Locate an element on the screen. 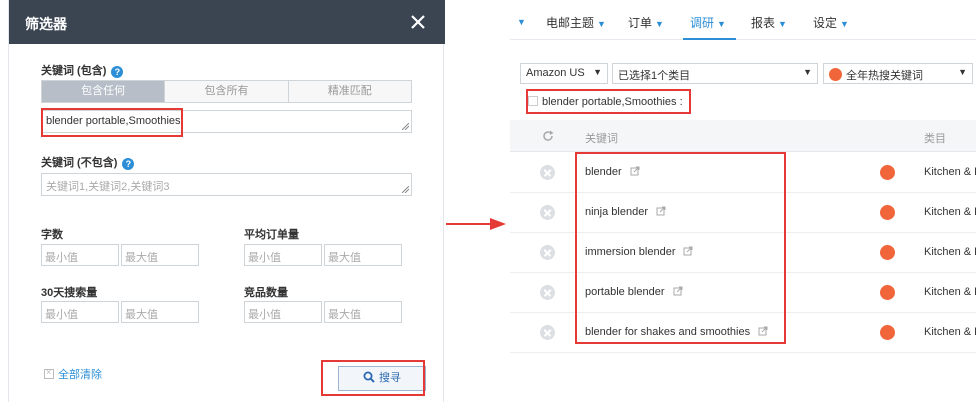 The width and height of the screenshot is (976, 402). keyword-cell: ninja blender is located at coordinates (625, 212).